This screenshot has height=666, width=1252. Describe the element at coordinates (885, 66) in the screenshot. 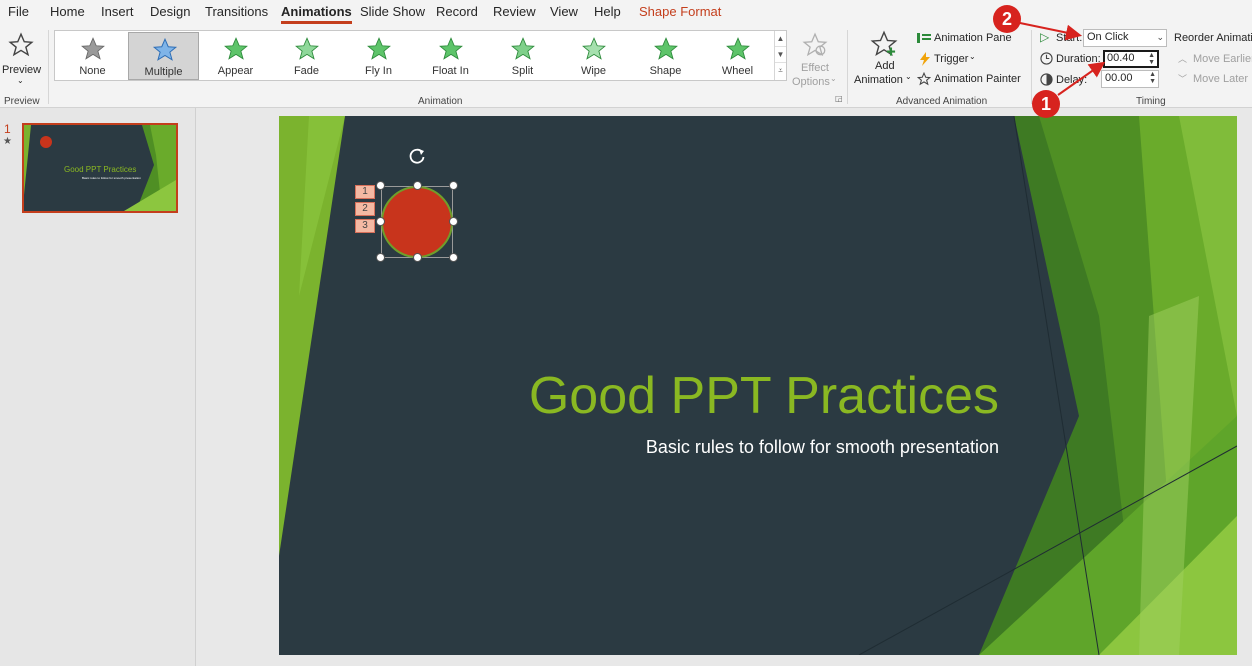

I see `add-animation-line1: Add` at that location.